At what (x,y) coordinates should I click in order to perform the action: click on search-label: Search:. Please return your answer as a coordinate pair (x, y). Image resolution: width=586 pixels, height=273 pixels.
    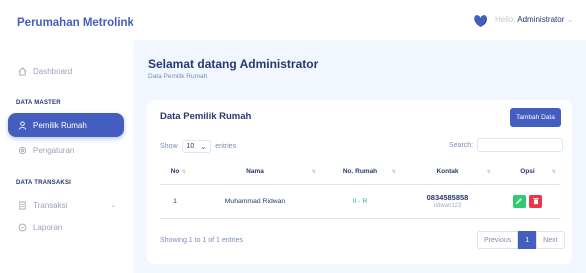
    Looking at the image, I should click on (461, 145).